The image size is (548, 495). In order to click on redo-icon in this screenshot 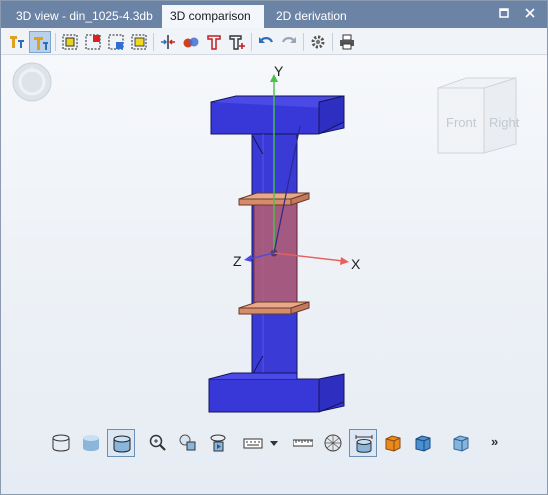, I will do `click(289, 42)`.